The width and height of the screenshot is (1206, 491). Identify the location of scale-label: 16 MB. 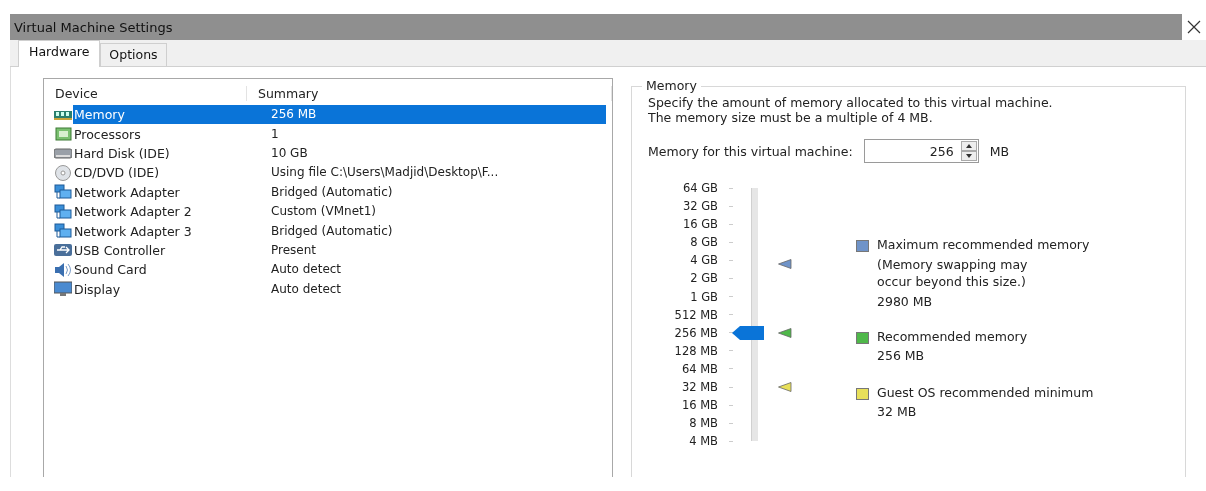
(699, 406).